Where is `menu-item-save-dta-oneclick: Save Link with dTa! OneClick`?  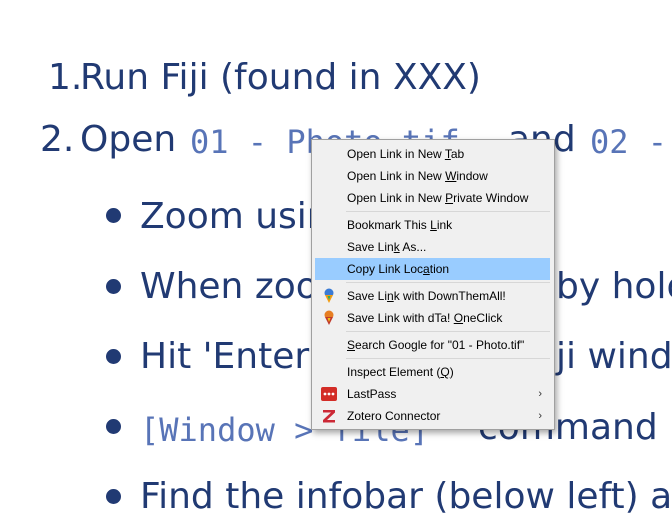
menu-item-save-dta-oneclick: Save Link with dTa! OneClick is located at coordinates (432, 318).